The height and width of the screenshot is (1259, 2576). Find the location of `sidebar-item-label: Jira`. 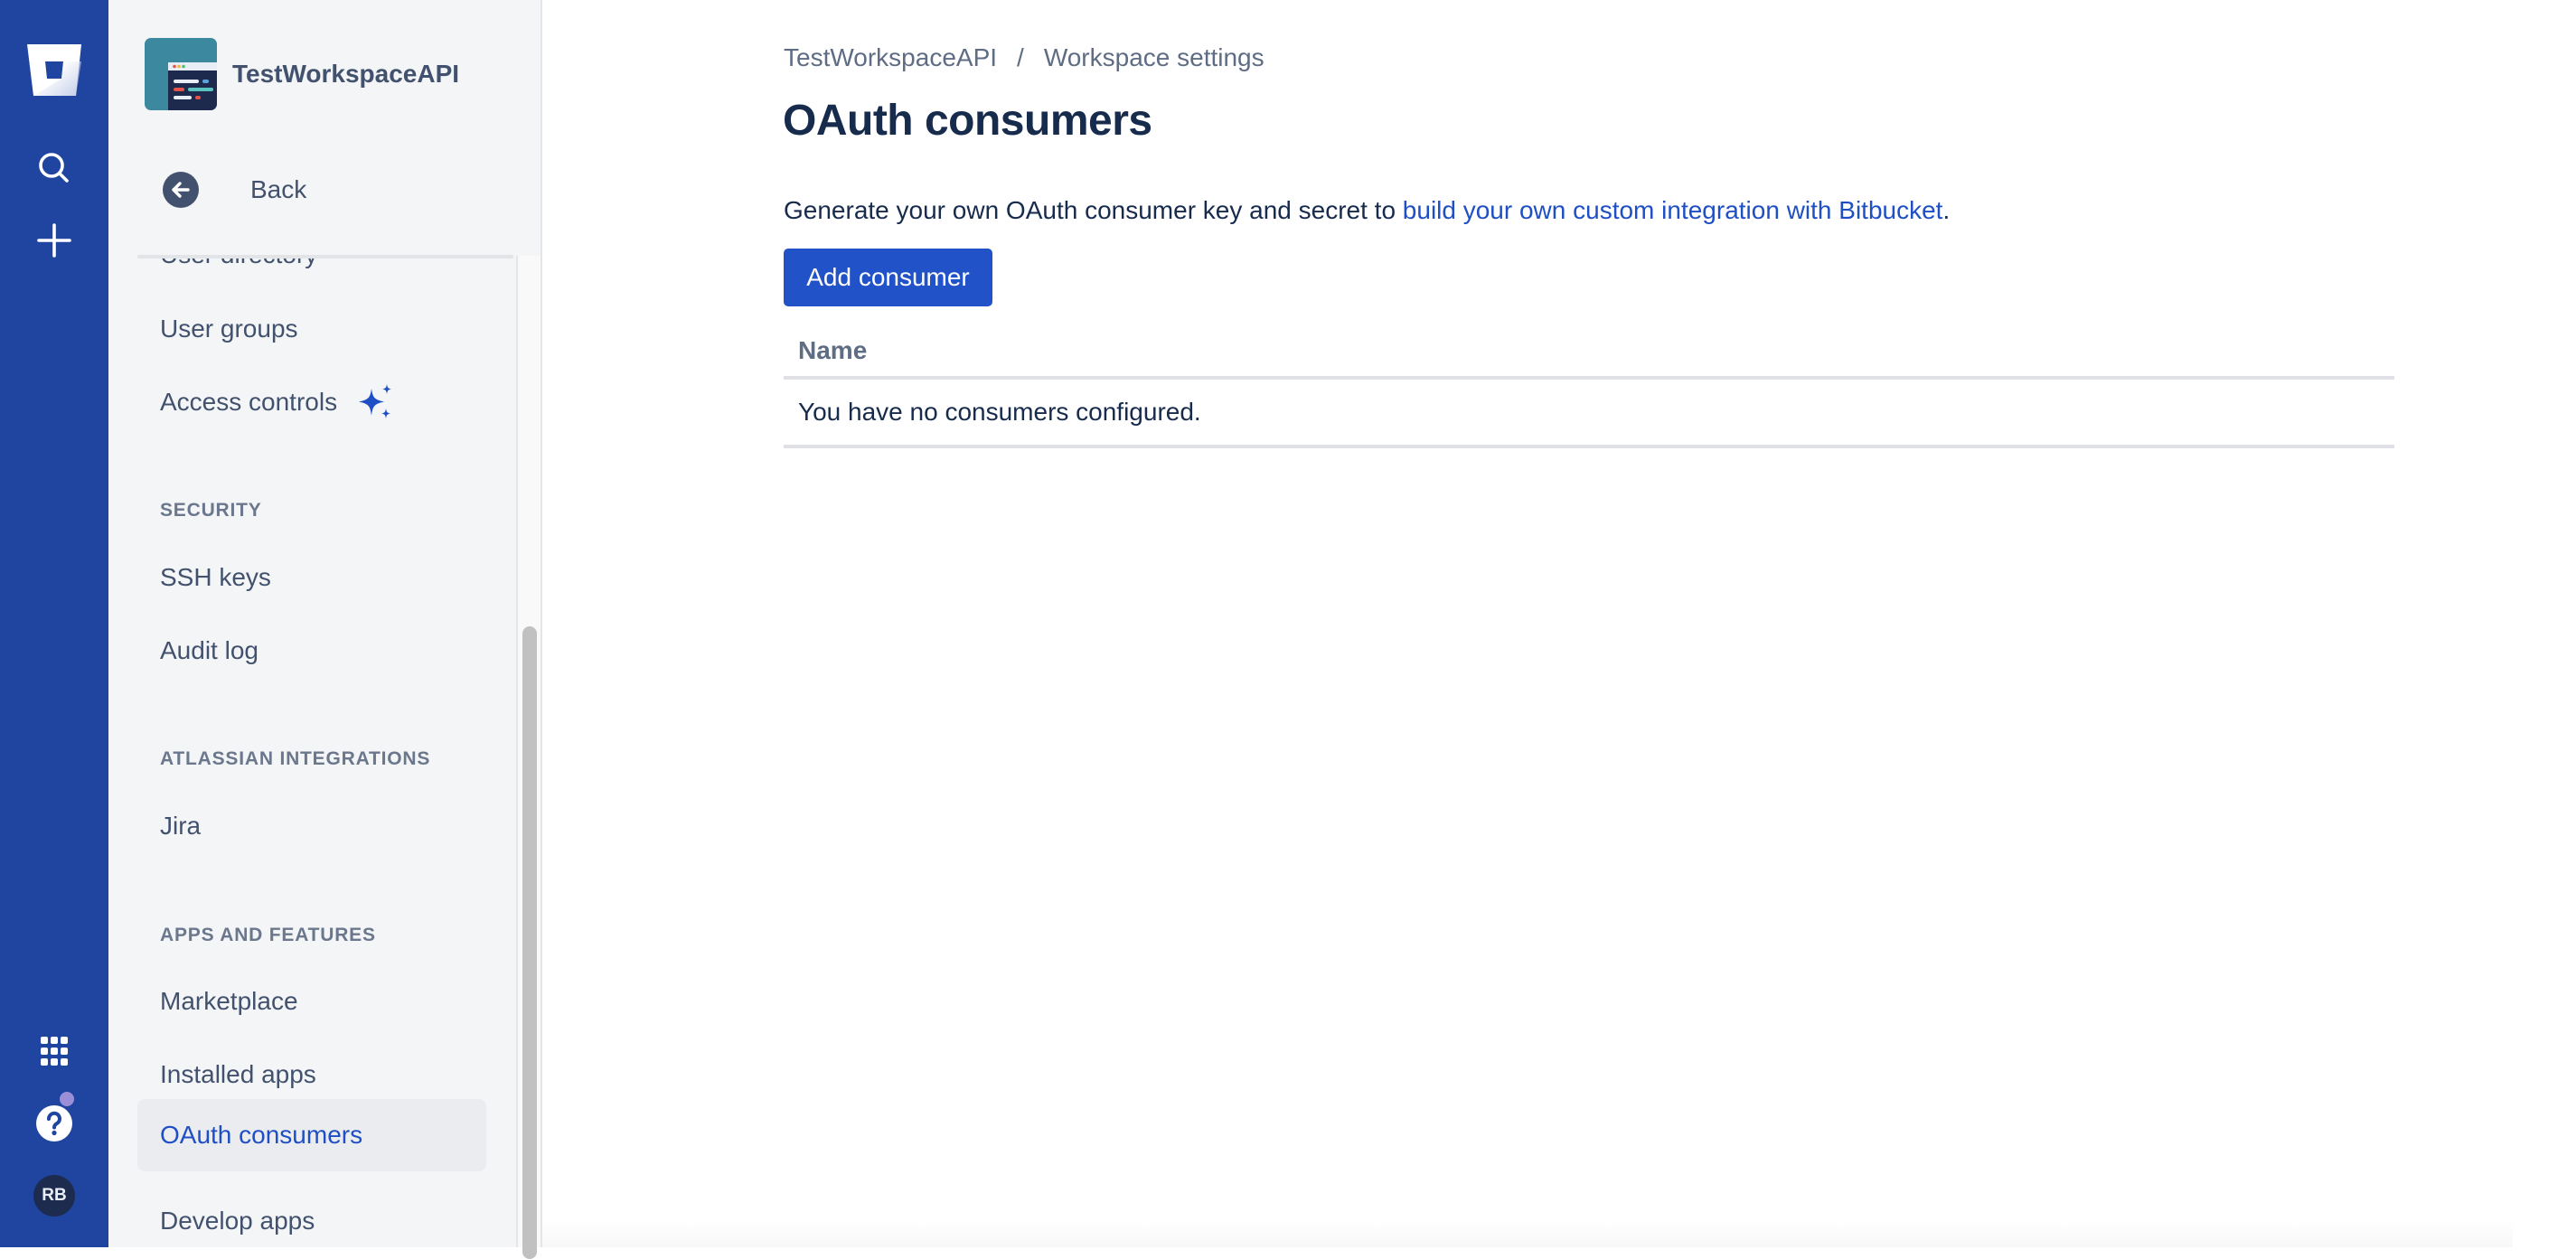

sidebar-item-label: Jira is located at coordinates (181, 826).